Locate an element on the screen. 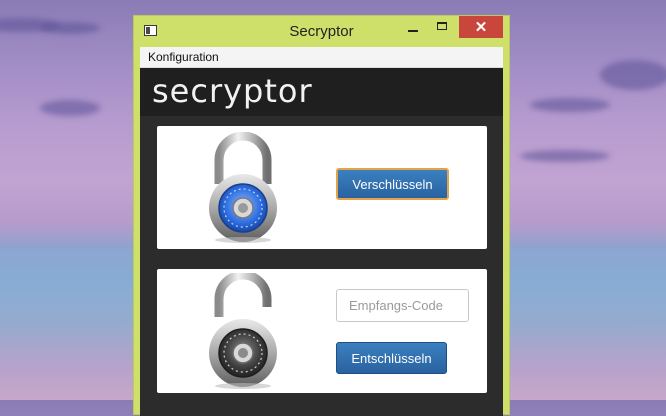 The width and height of the screenshot is (666, 416). minimize-button is located at coordinates (413, 27).